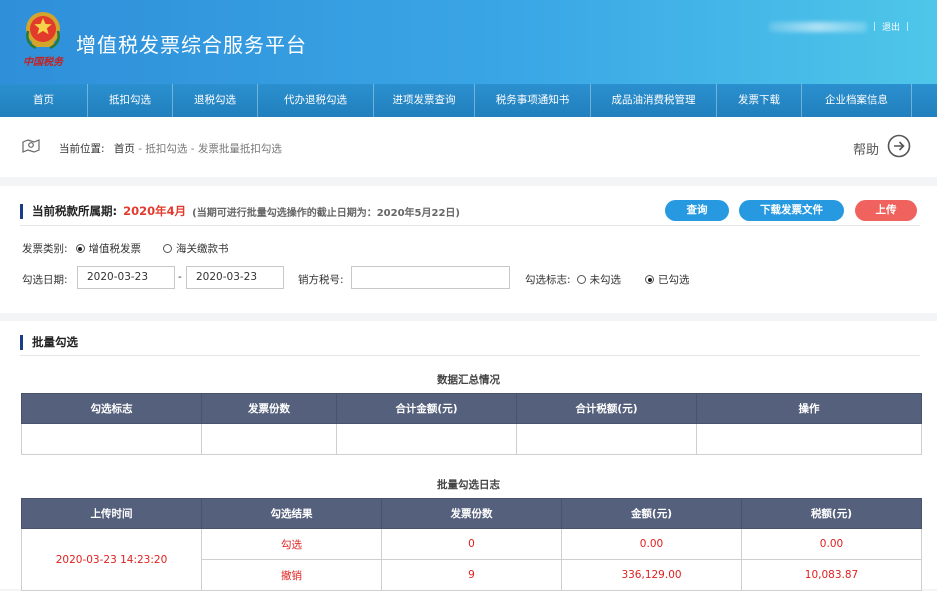 This screenshot has height=591, width=937. What do you see at coordinates (202, 249) in the screenshot?
I see `invoice-type-customs-label: 海关缴款书` at bounding box center [202, 249].